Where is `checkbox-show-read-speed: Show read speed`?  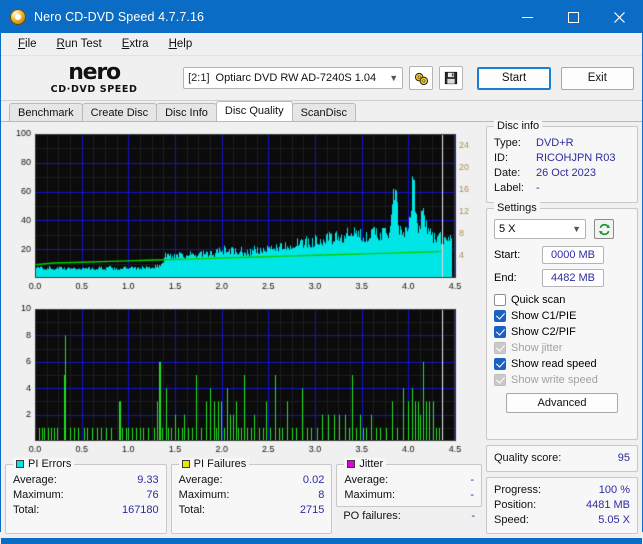 checkbox-show-read-speed: Show read speed is located at coordinates (562, 364).